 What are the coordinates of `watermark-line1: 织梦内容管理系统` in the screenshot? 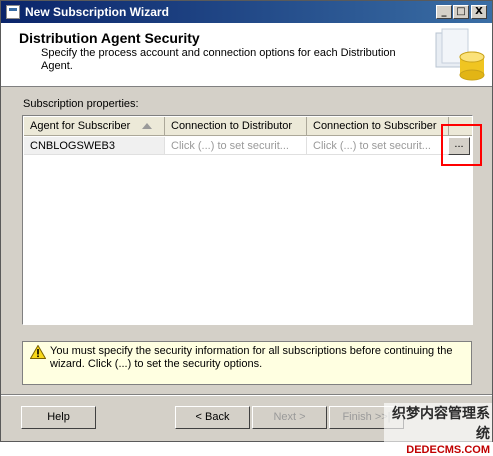 It's located at (438, 423).